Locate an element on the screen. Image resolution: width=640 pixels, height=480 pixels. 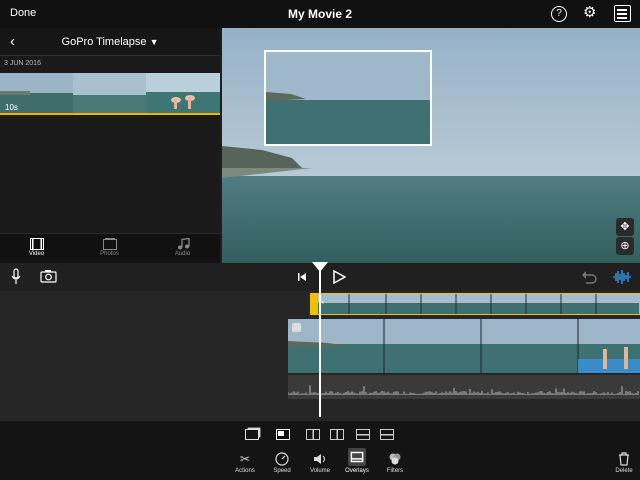
actions-tool: ✂ Actions is located at coordinates (245, 463).